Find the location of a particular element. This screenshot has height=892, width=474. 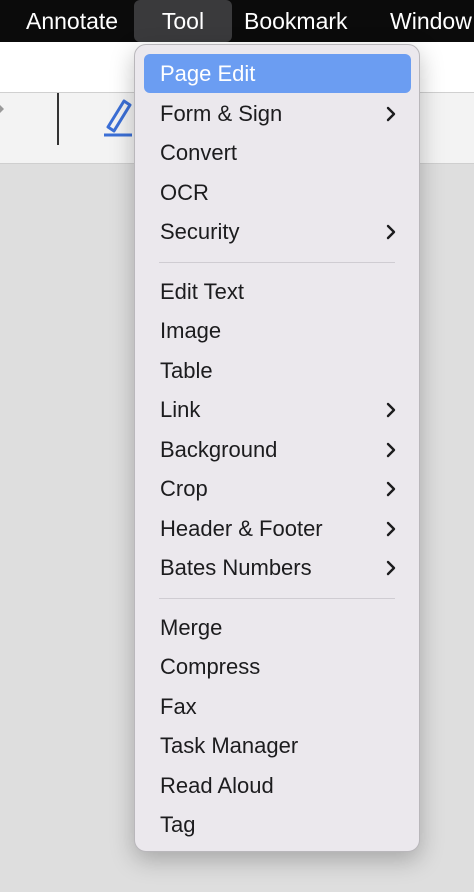

menu-item-label: Crop is located at coordinates (184, 488).